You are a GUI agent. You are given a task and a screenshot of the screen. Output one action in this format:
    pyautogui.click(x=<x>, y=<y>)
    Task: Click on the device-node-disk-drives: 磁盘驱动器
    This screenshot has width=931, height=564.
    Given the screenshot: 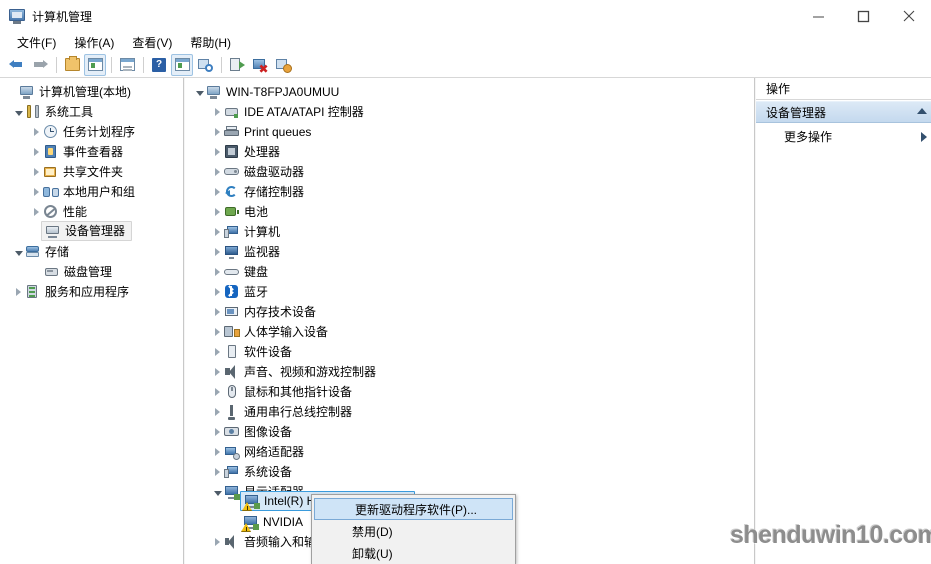 What is the action you would take?
    pyautogui.click(x=257, y=172)
    